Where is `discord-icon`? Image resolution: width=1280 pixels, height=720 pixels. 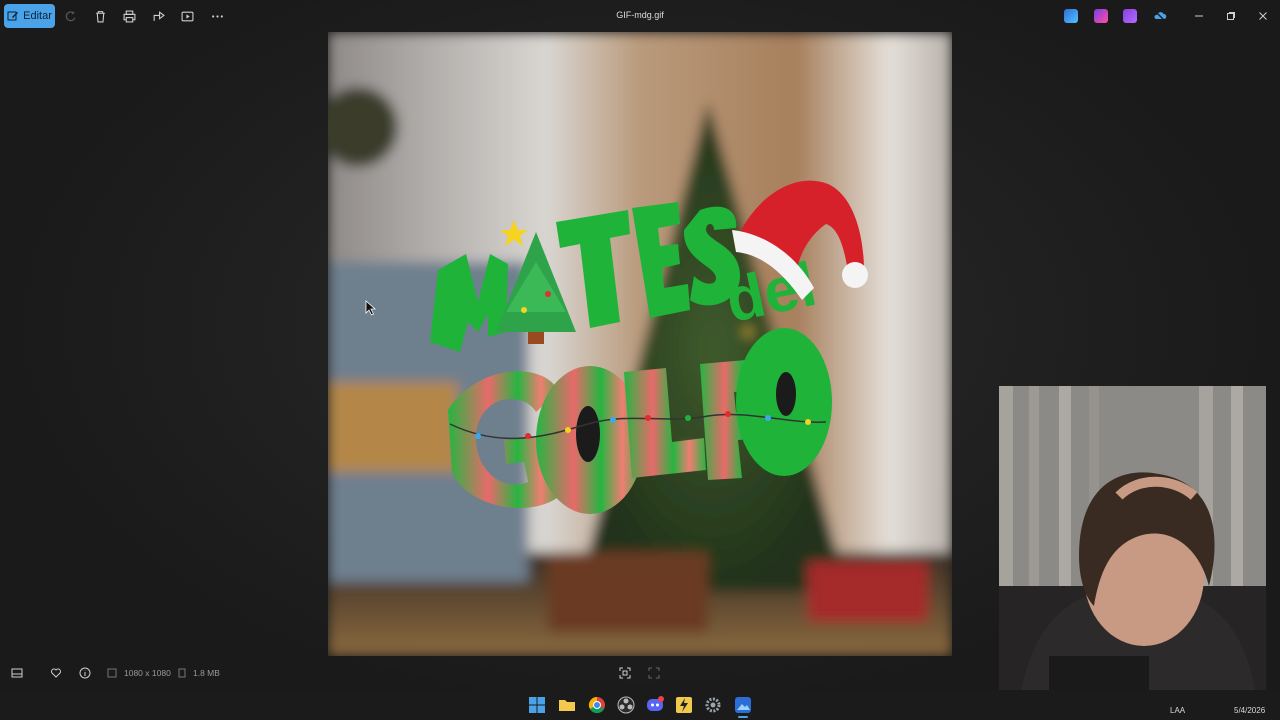 discord-icon is located at coordinates (655, 703).